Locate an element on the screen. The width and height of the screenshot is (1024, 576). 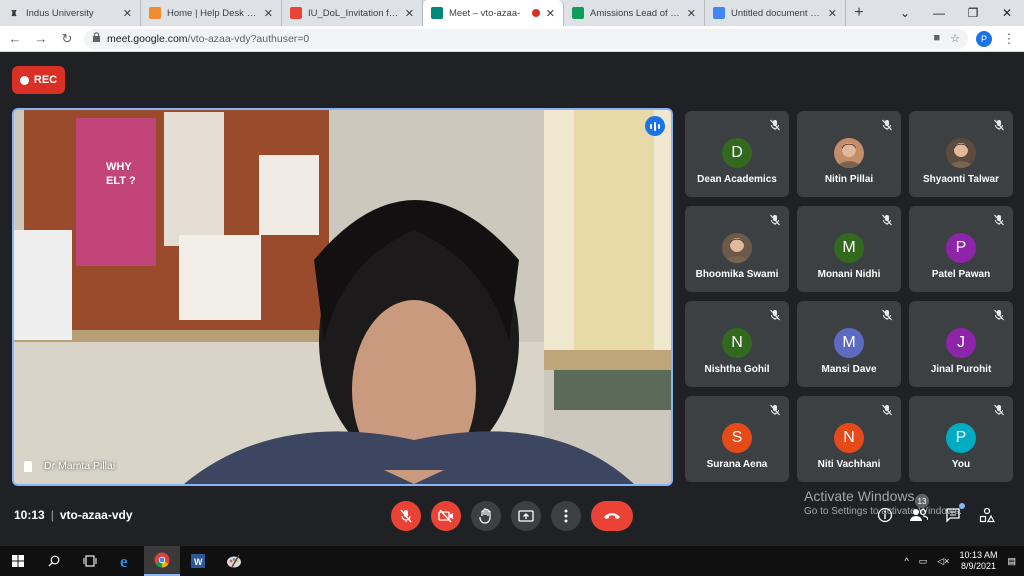
activities-button is located at coordinates (987, 515).